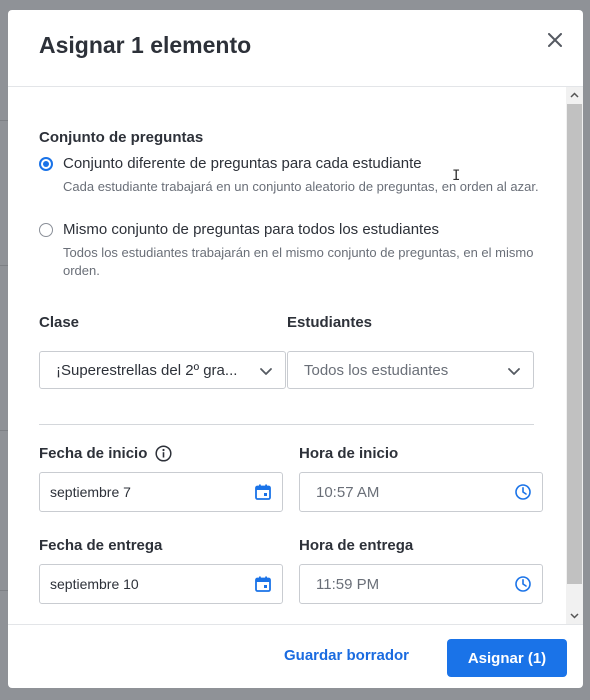 The image size is (590, 700). What do you see at coordinates (346, 655) in the screenshot?
I see `save-draft-button: Guardar borrador` at bounding box center [346, 655].